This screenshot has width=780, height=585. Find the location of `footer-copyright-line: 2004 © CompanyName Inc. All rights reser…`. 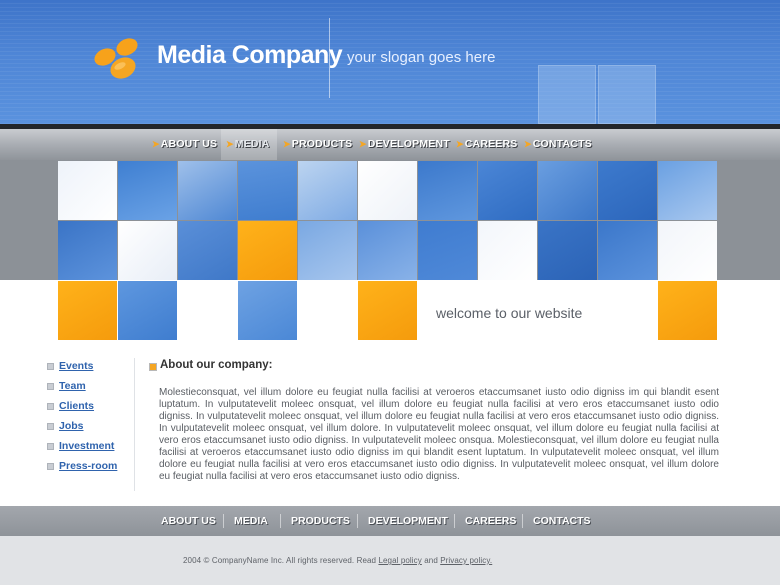

footer-copyright-line: 2004 © CompanyName Inc. All rights reser… is located at coordinates (337, 560).